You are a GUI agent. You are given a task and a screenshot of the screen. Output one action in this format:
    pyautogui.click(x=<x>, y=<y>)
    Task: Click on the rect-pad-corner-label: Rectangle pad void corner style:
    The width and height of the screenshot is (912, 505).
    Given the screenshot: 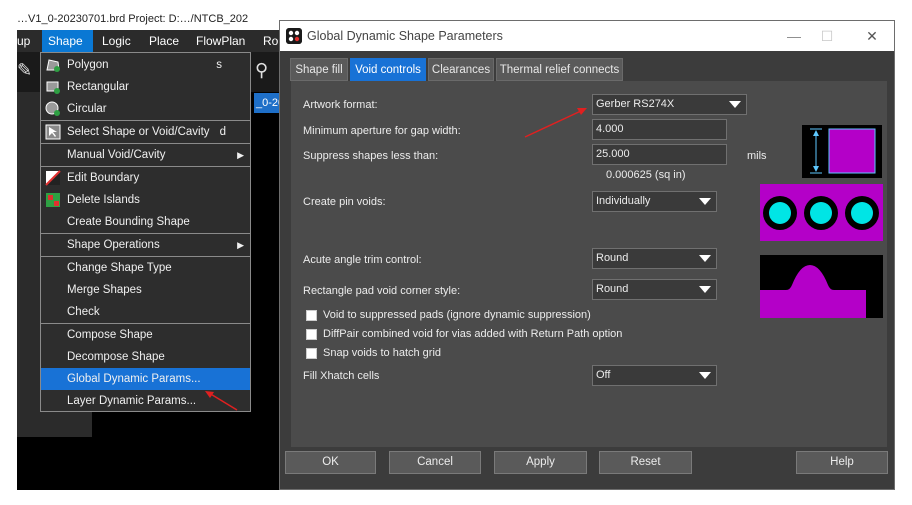 What is the action you would take?
    pyautogui.click(x=382, y=291)
    